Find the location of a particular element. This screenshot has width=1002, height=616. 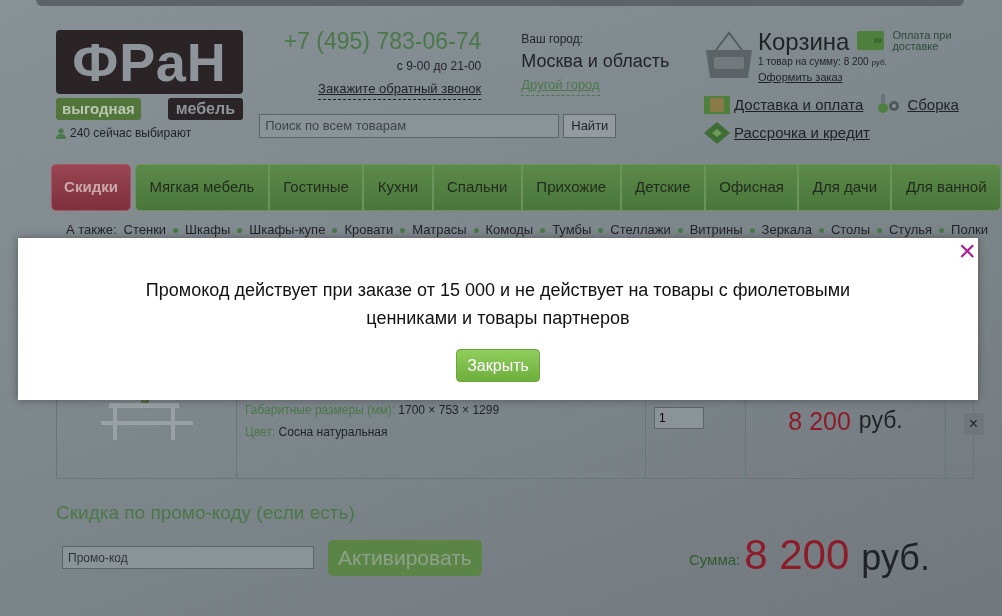

total-label: Сумма: is located at coordinates (714, 560).